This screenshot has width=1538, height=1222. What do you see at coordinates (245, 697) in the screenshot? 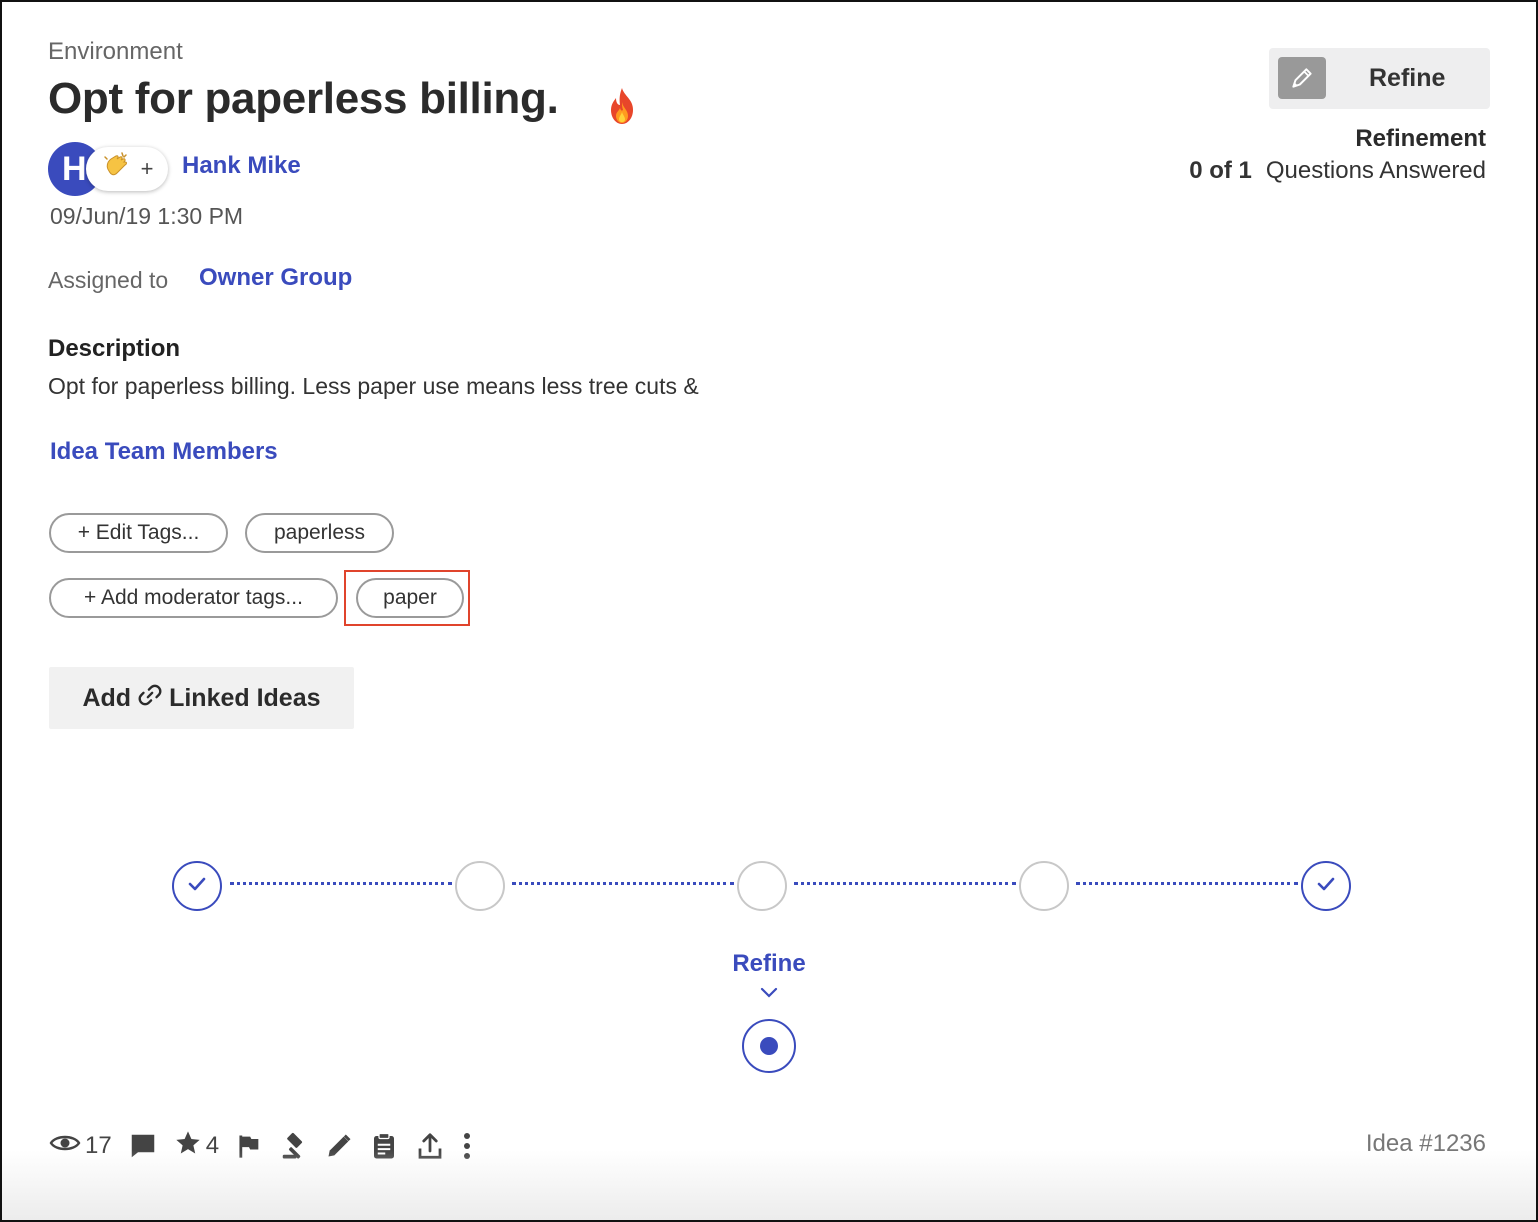
I see `add-linked-suffix: Linked Ideas` at bounding box center [245, 697].